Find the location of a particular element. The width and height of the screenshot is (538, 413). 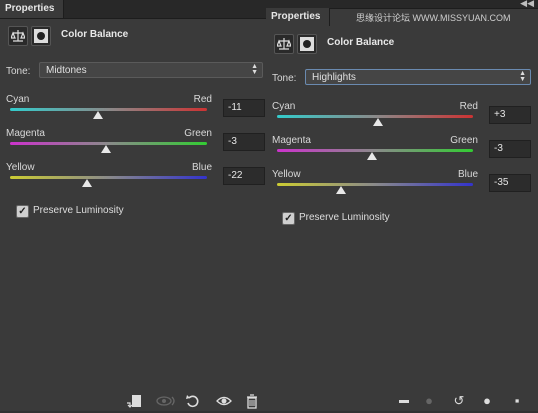

reset-icon is located at coordinates (193, 401).